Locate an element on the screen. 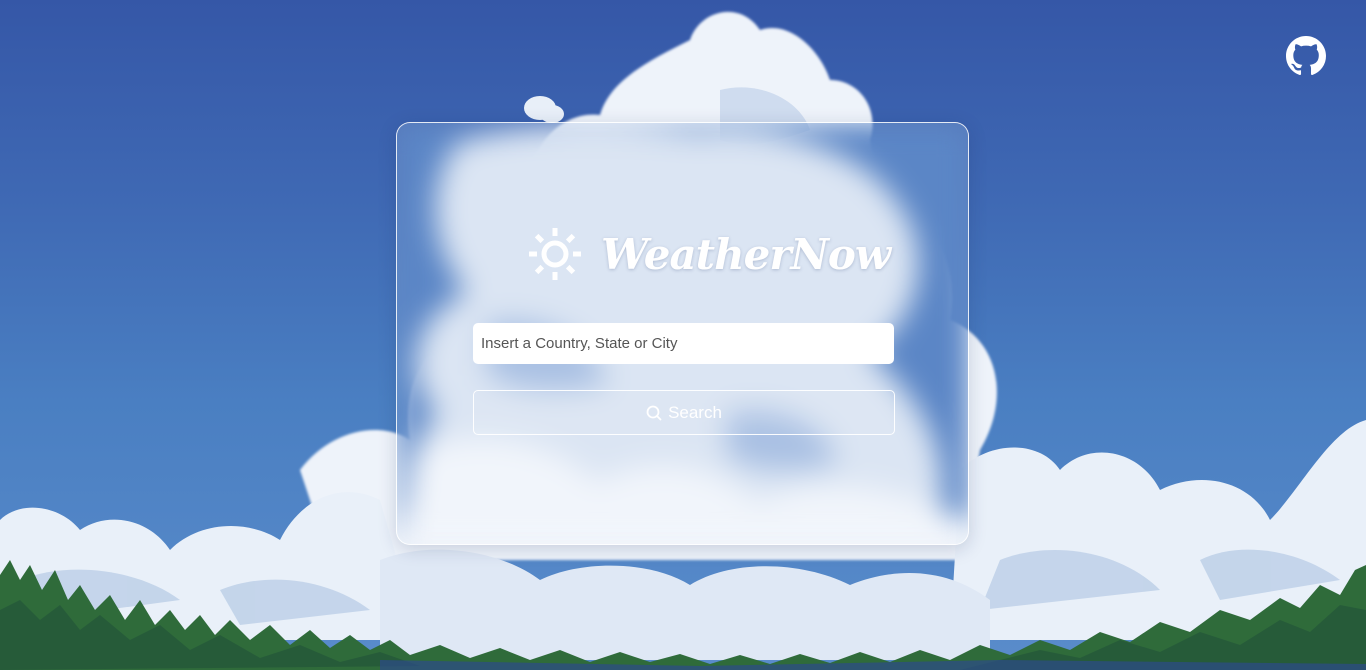 This screenshot has width=1366, height=670. small-cloud is located at coordinates (544, 109).